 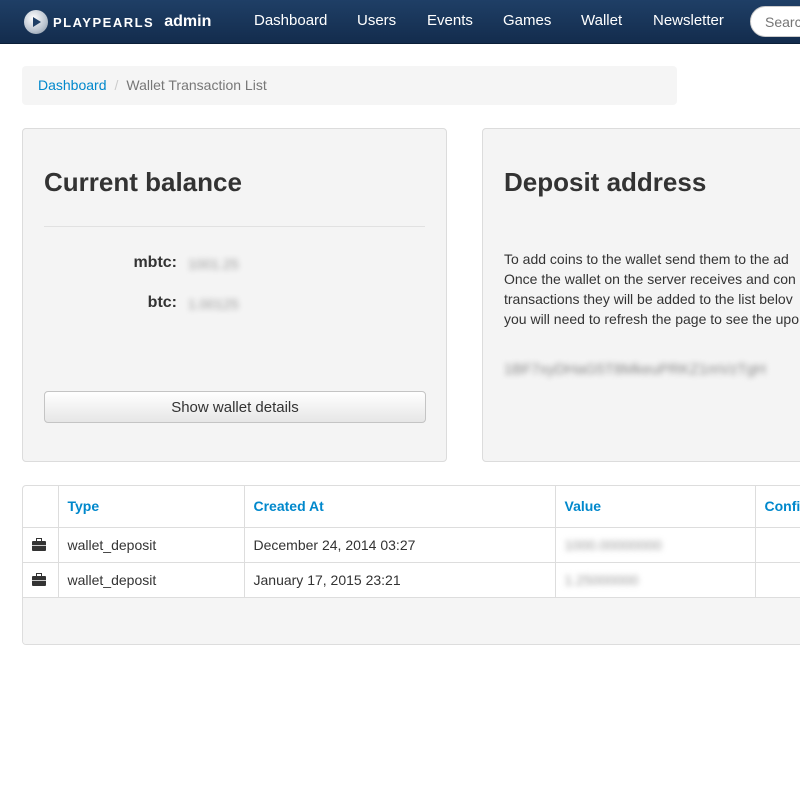 What do you see at coordinates (213, 264) in the screenshot?
I see `mbtc-value: 1001.25` at bounding box center [213, 264].